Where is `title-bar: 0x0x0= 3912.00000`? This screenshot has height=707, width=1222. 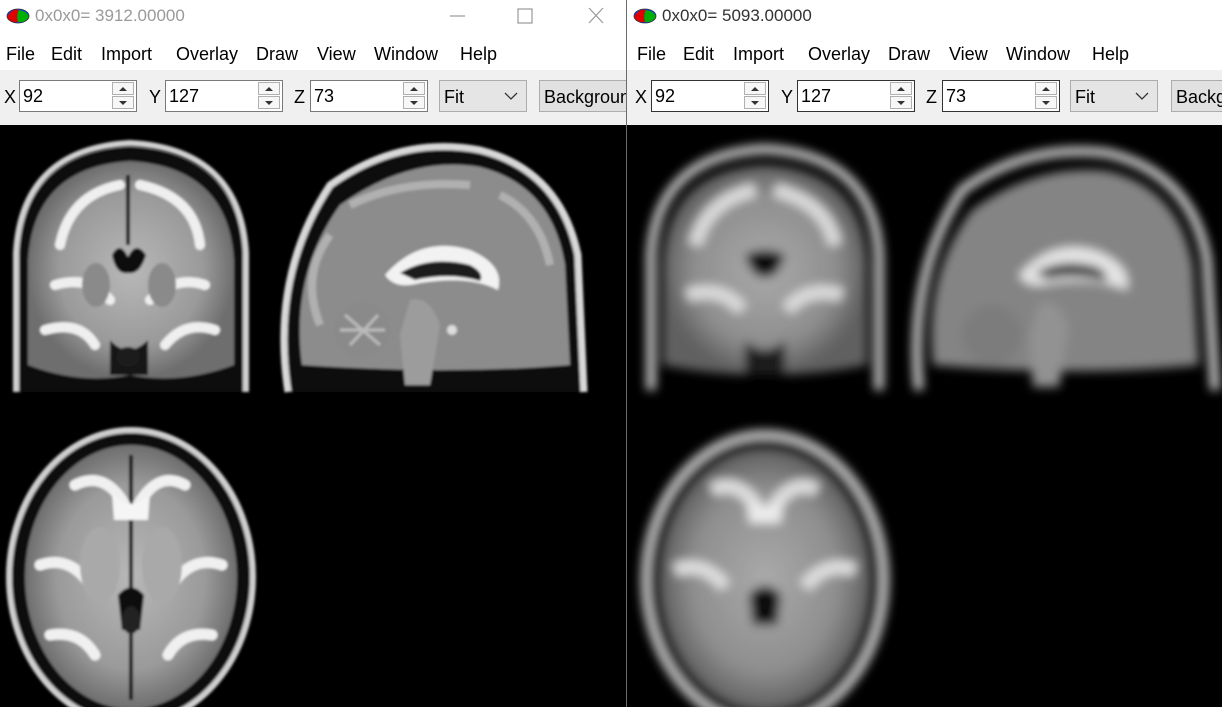 title-bar: 0x0x0= 3912.00000 is located at coordinates (313, 17).